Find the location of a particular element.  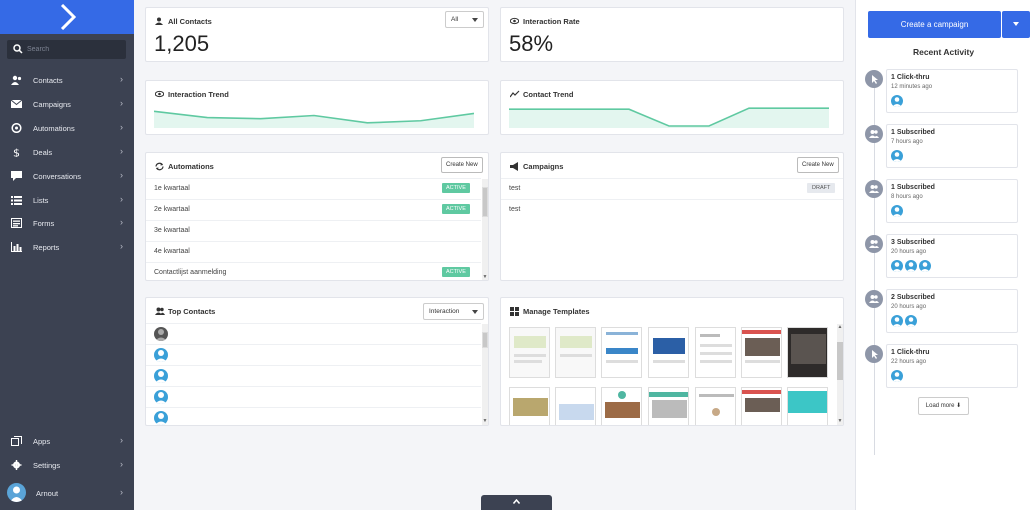

activity-card: 2 Subscribed 20 hours ago is located at coordinates (952, 311).